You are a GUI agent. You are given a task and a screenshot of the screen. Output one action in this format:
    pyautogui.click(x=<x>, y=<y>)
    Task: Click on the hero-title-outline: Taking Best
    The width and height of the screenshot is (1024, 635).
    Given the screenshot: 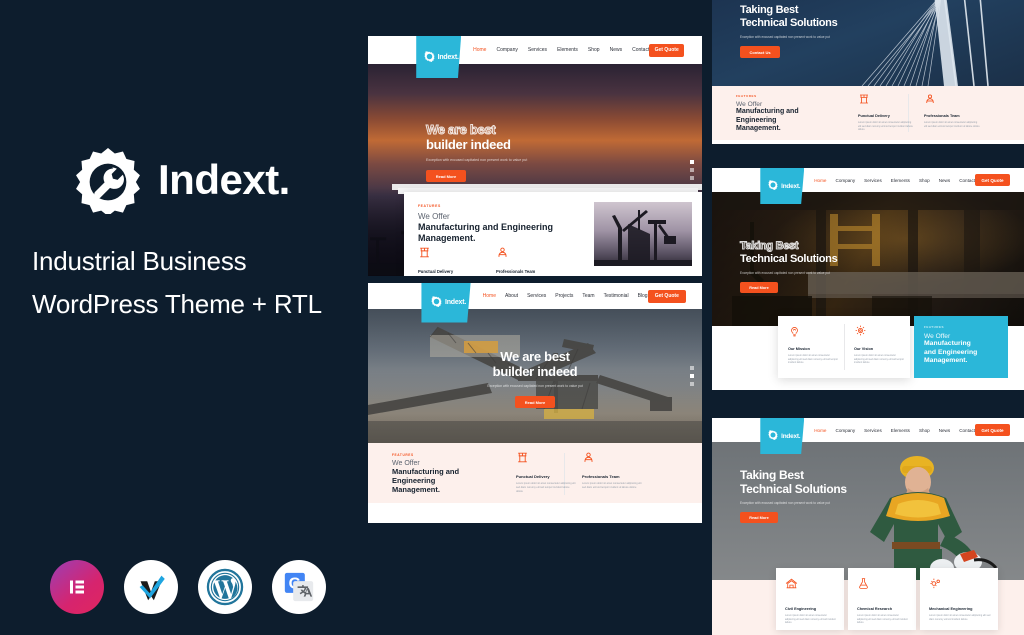 What is the action you would take?
    pyautogui.click(x=769, y=246)
    